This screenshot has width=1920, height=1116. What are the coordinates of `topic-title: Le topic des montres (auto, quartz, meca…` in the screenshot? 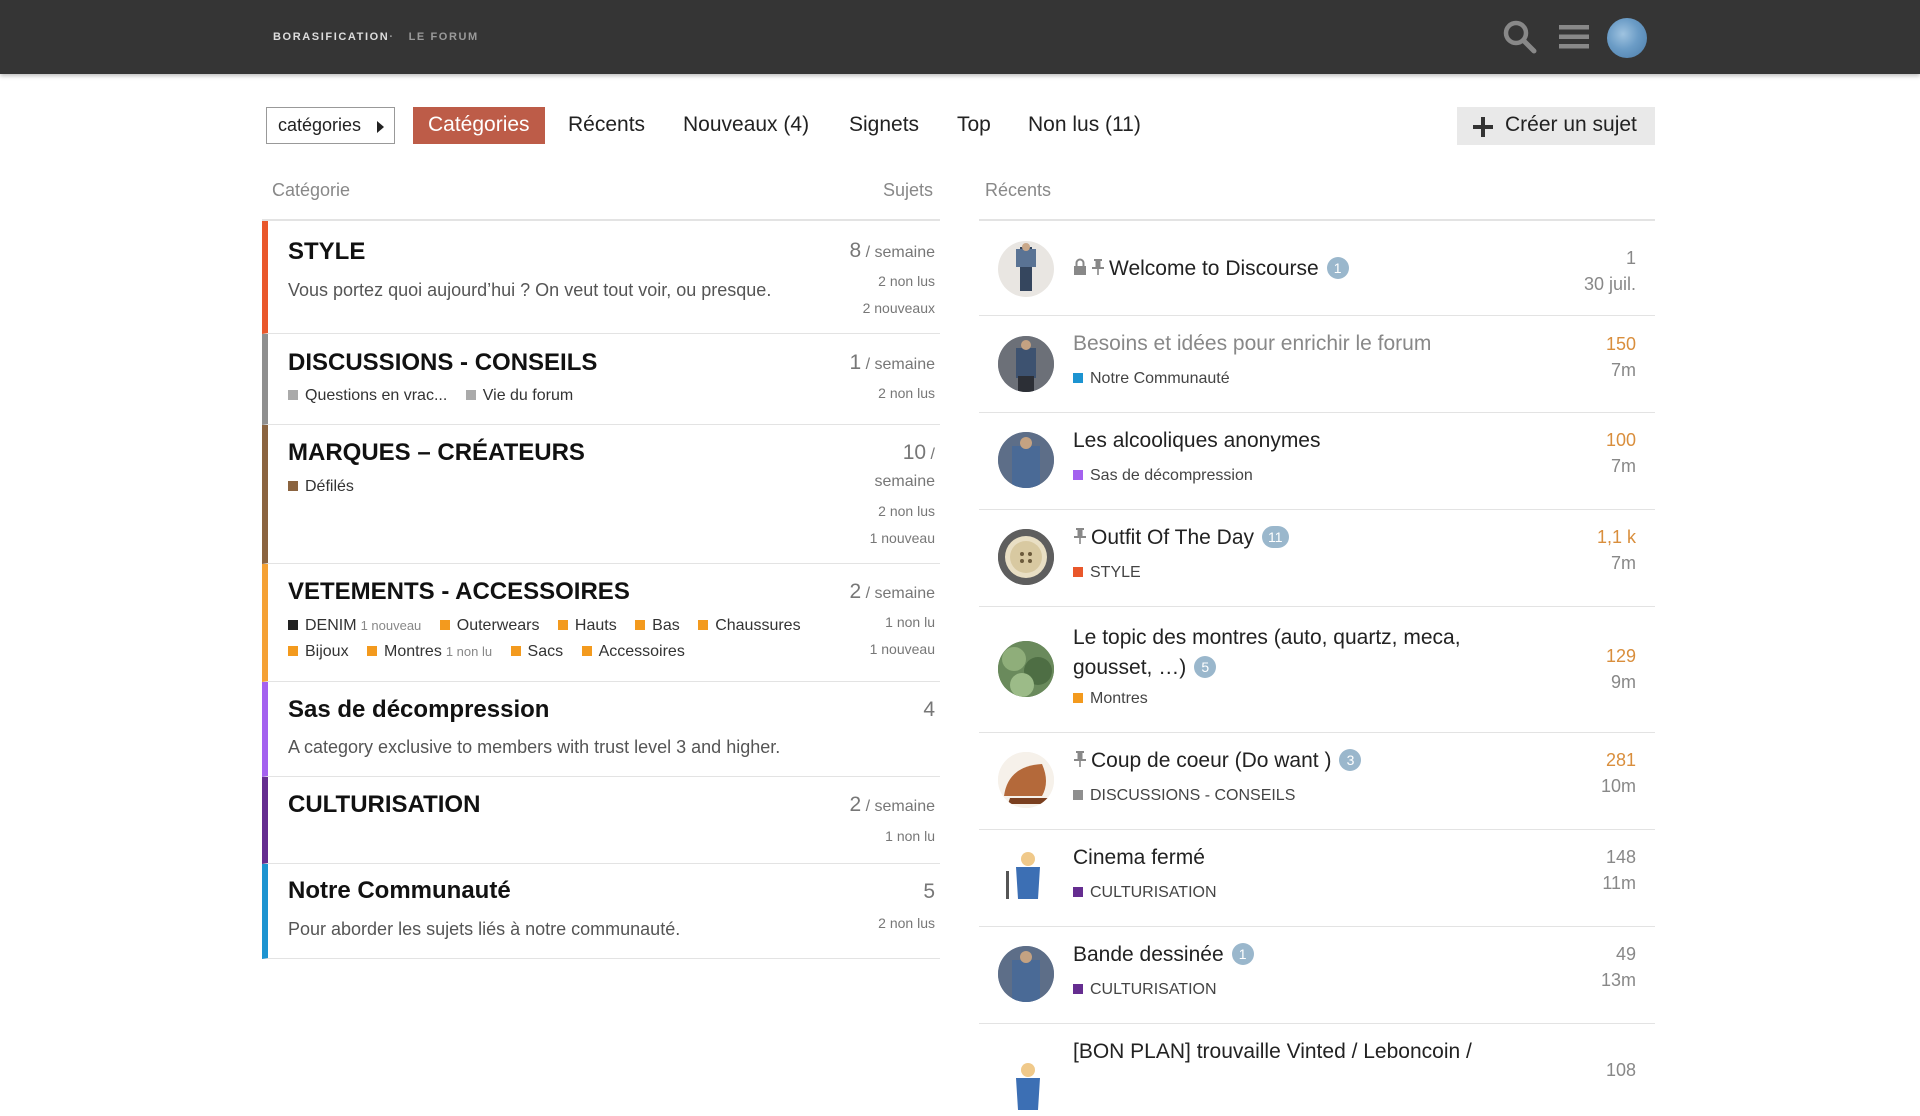 It's located at (1283, 653).